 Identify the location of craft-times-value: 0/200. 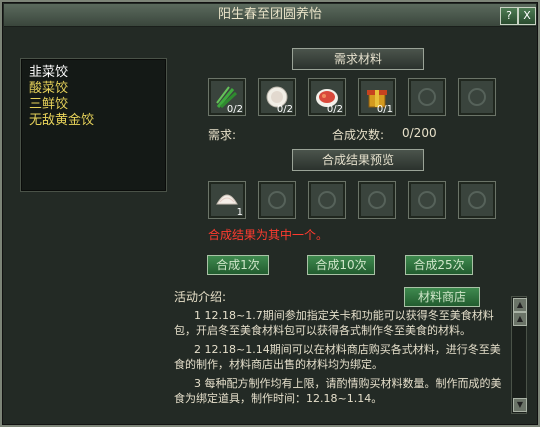
(419, 133).